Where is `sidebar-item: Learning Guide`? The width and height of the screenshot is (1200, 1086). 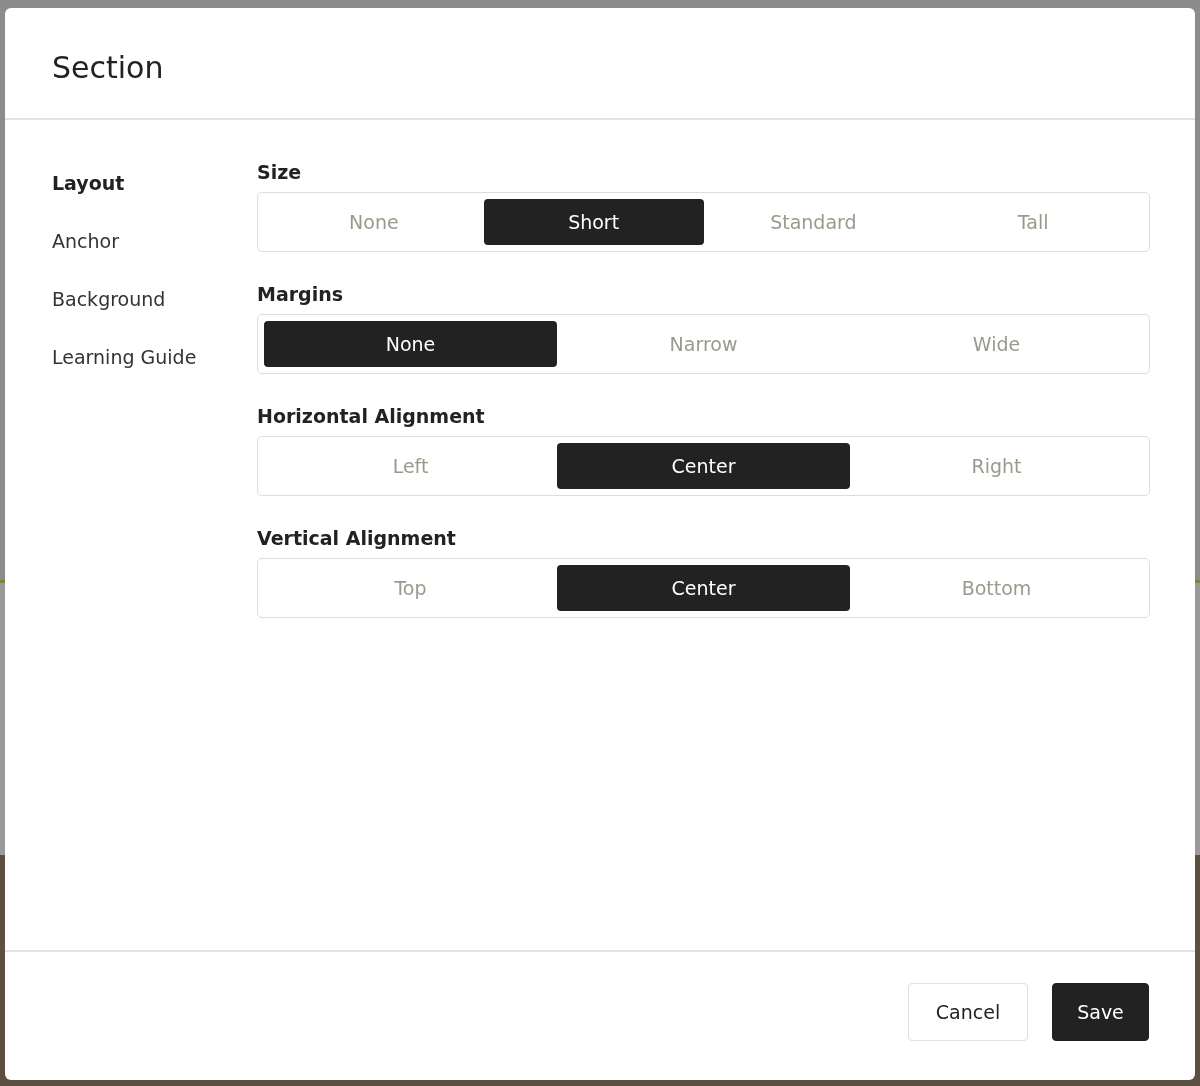
sidebar-item: Learning Guide is located at coordinates (124, 357).